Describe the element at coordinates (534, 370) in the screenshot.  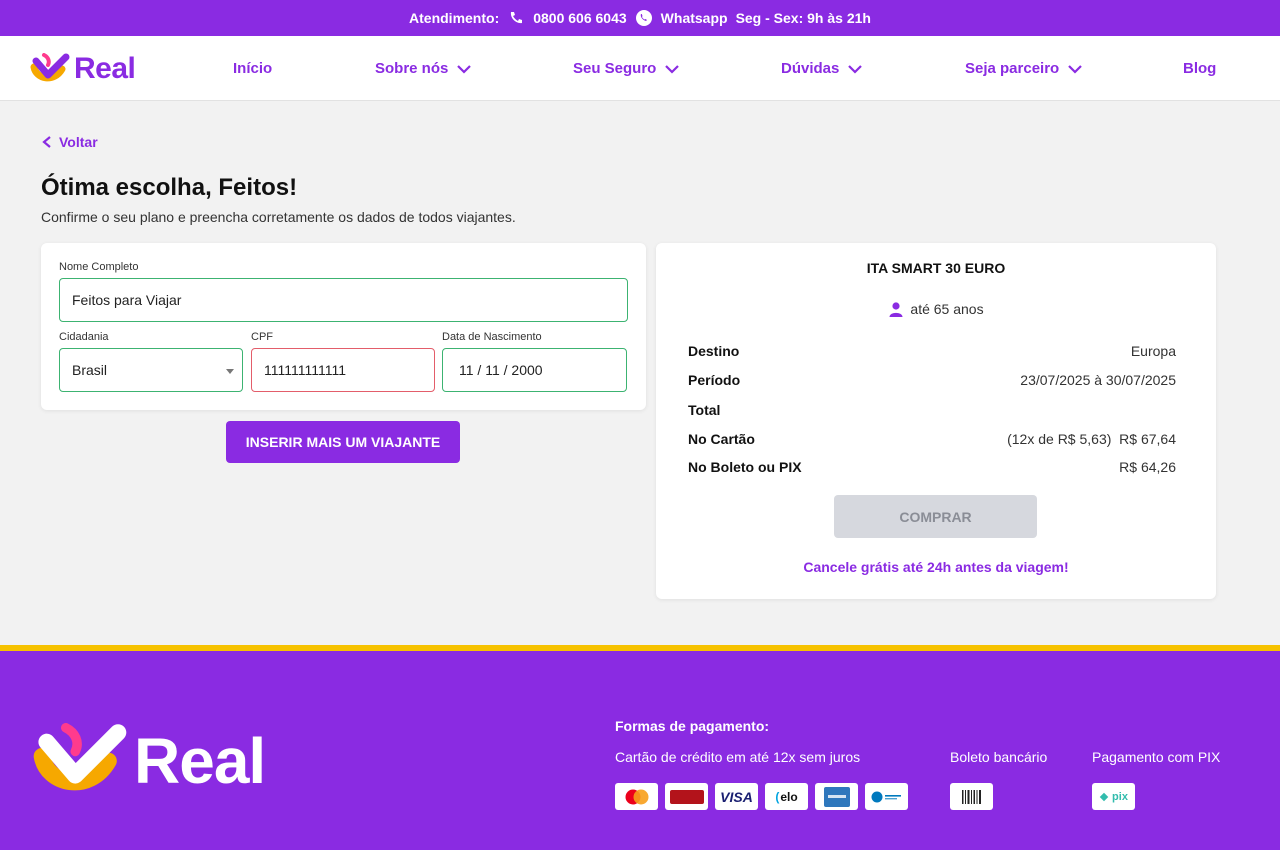
I see `birth-date-input: 11 / 11 / 2000` at that location.